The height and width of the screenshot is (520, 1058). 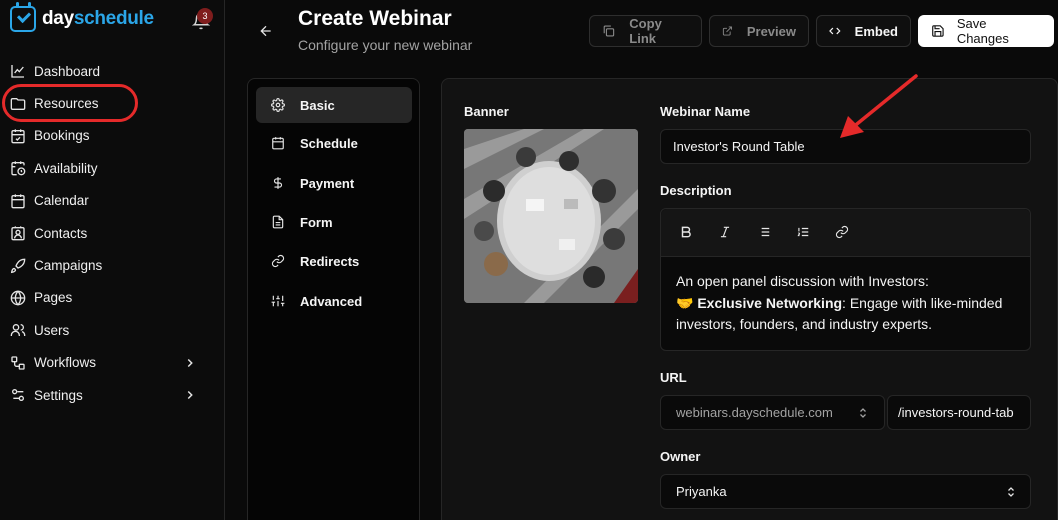 I want to click on description-label: Description, so click(x=696, y=190).